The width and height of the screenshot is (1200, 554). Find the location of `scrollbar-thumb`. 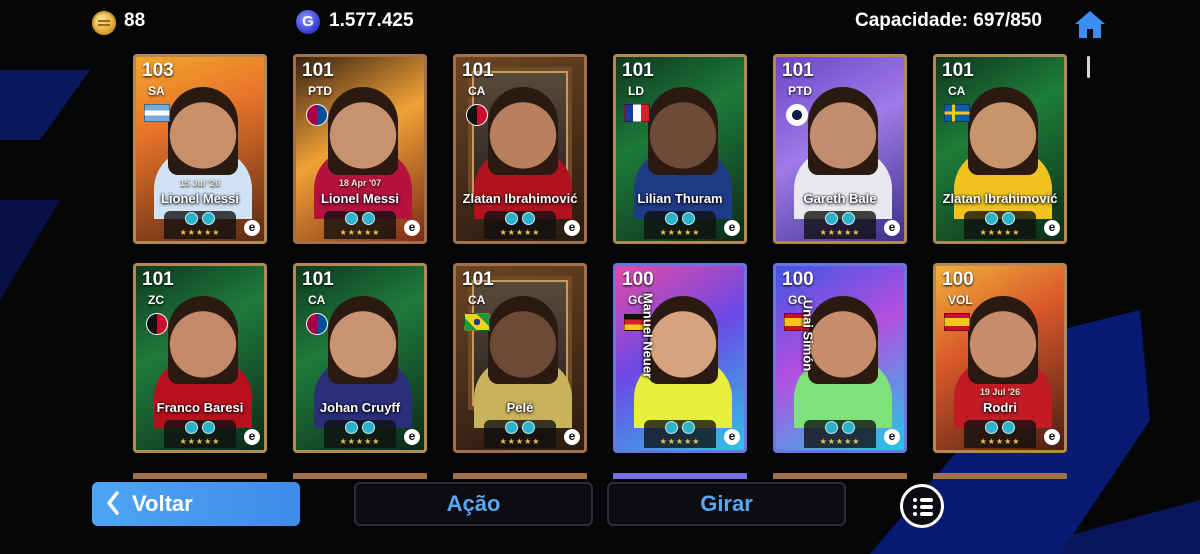

scrollbar-thumb is located at coordinates (1088, 67).